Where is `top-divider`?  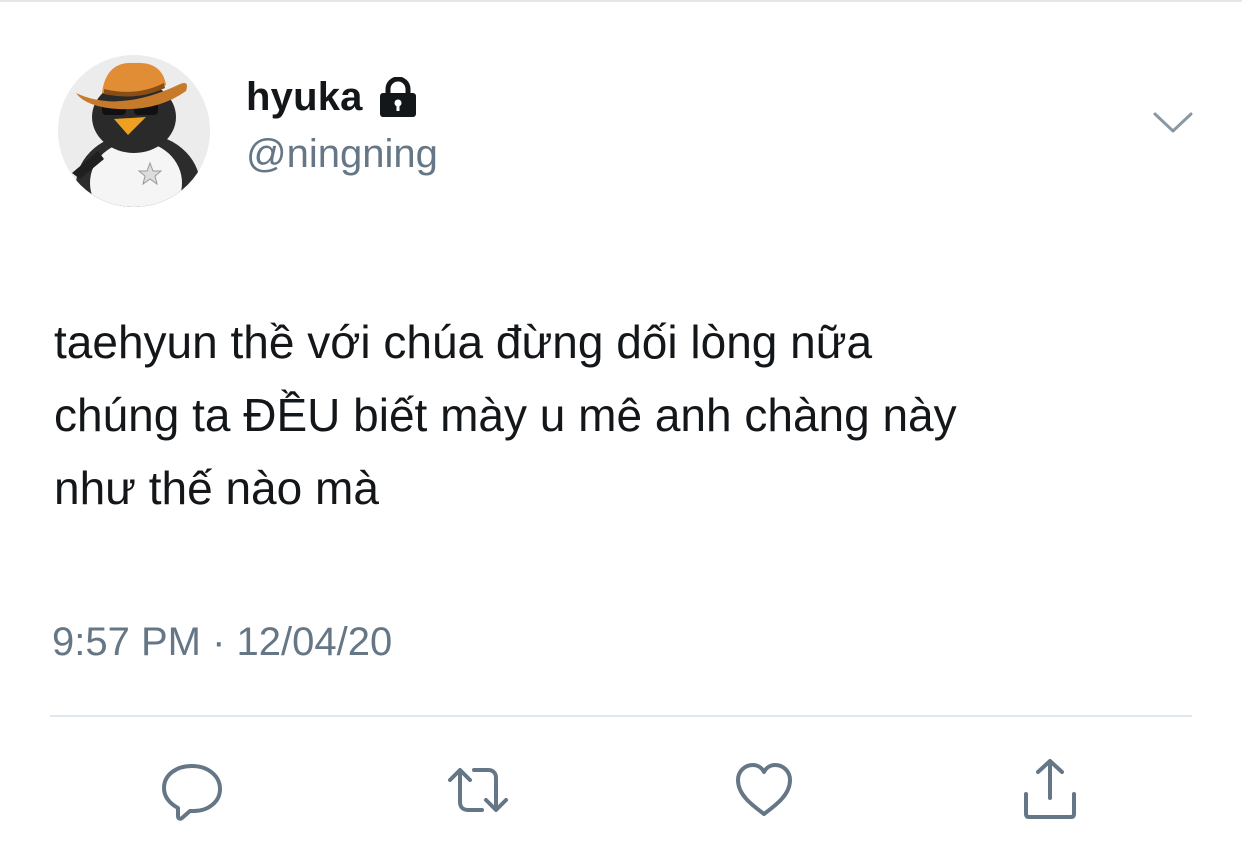 top-divider is located at coordinates (621, 1).